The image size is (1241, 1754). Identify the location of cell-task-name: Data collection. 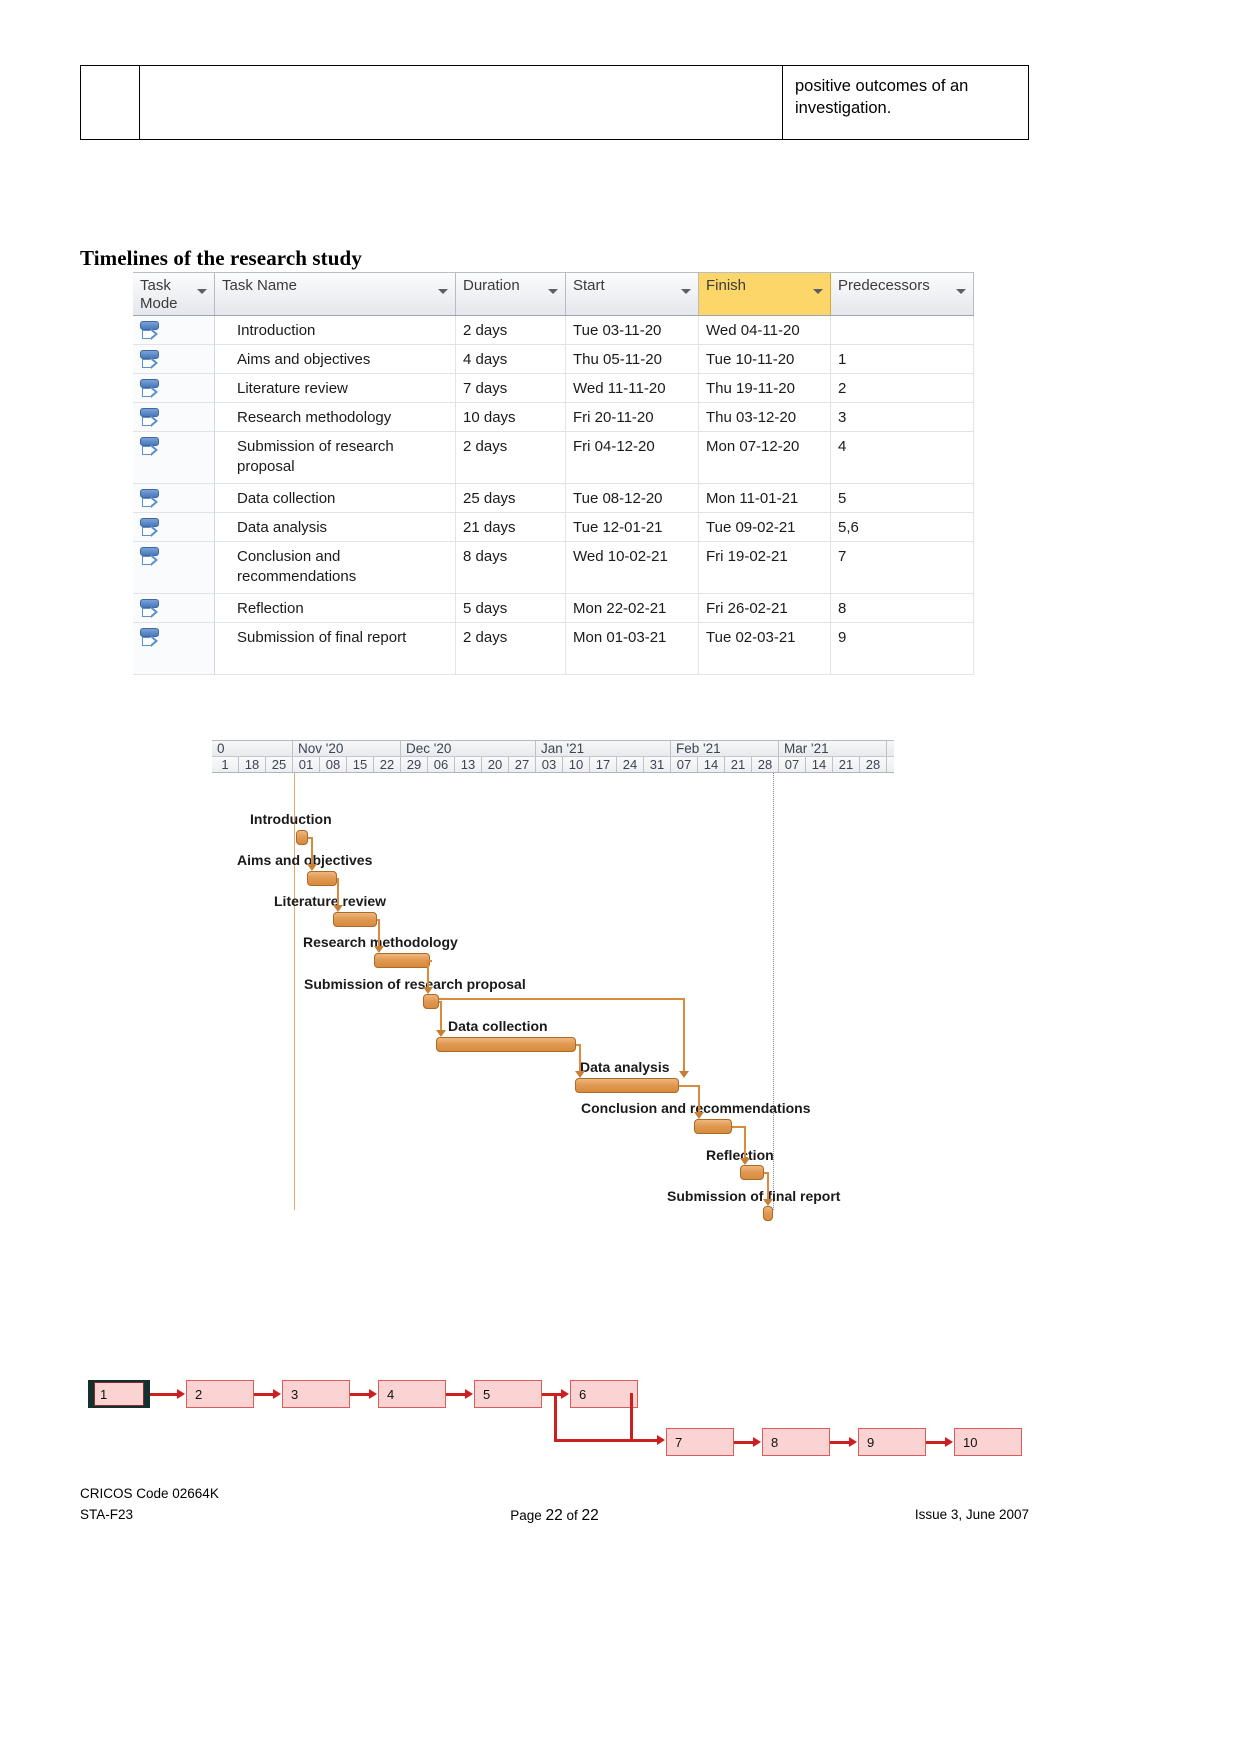
(335, 498).